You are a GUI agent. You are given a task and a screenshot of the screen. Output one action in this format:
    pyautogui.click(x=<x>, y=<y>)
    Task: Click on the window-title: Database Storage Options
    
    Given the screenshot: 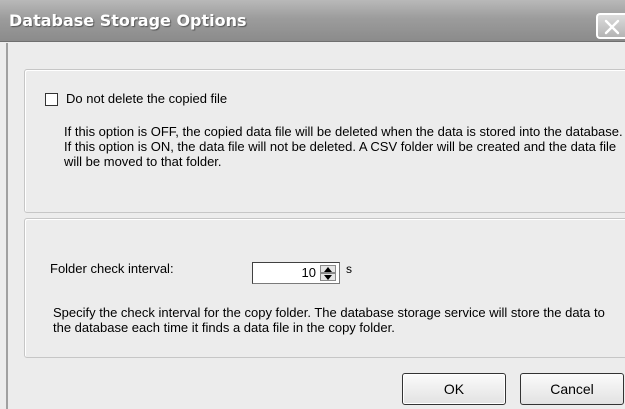 What is the action you would take?
    pyautogui.click(x=128, y=20)
    